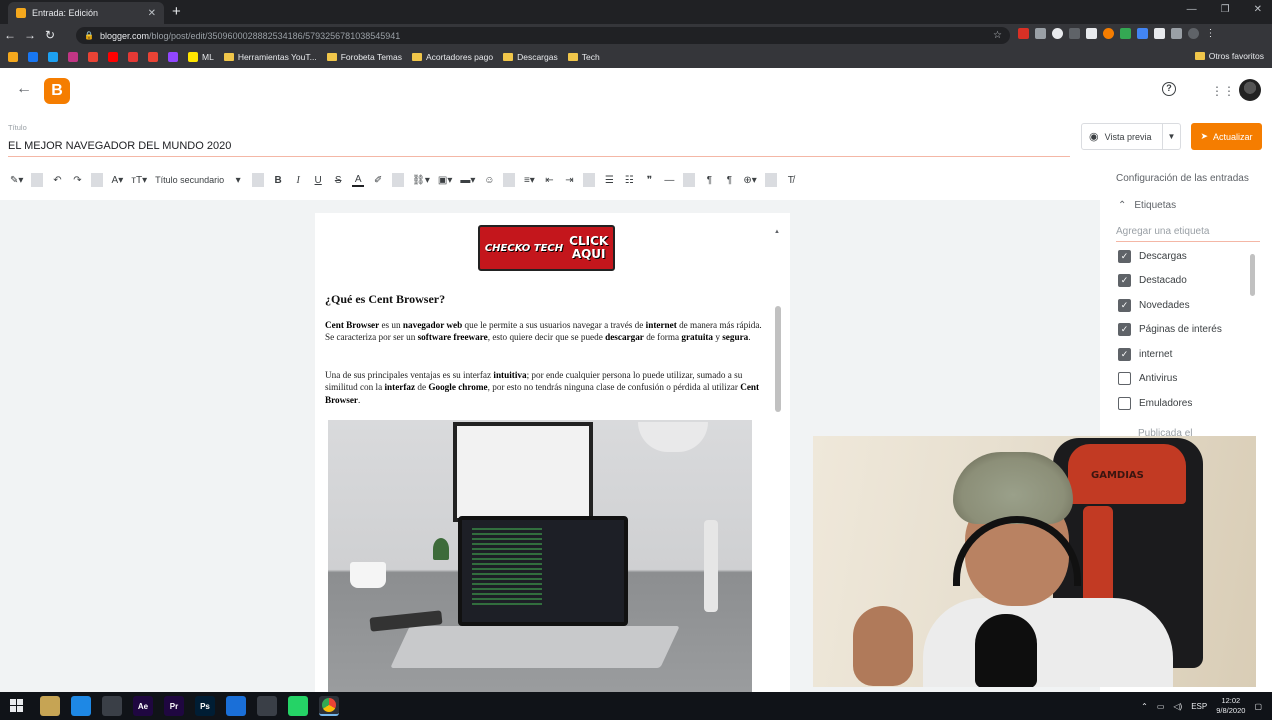 This screenshot has height=720, width=1272. Describe the element at coordinates (77, 180) in the screenshot. I see `redo-icon: ↷` at that location.